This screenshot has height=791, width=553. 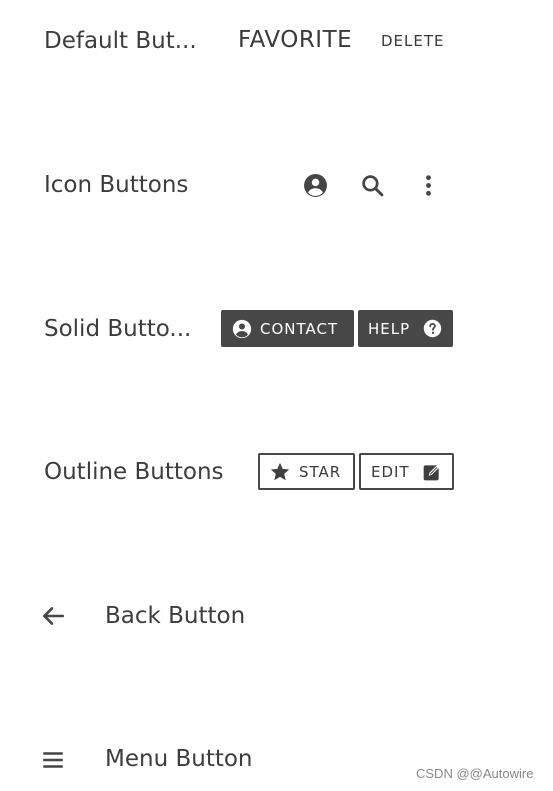 What do you see at coordinates (299, 328) in the screenshot?
I see `contact-button-label: CONTACT` at bounding box center [299, 328].